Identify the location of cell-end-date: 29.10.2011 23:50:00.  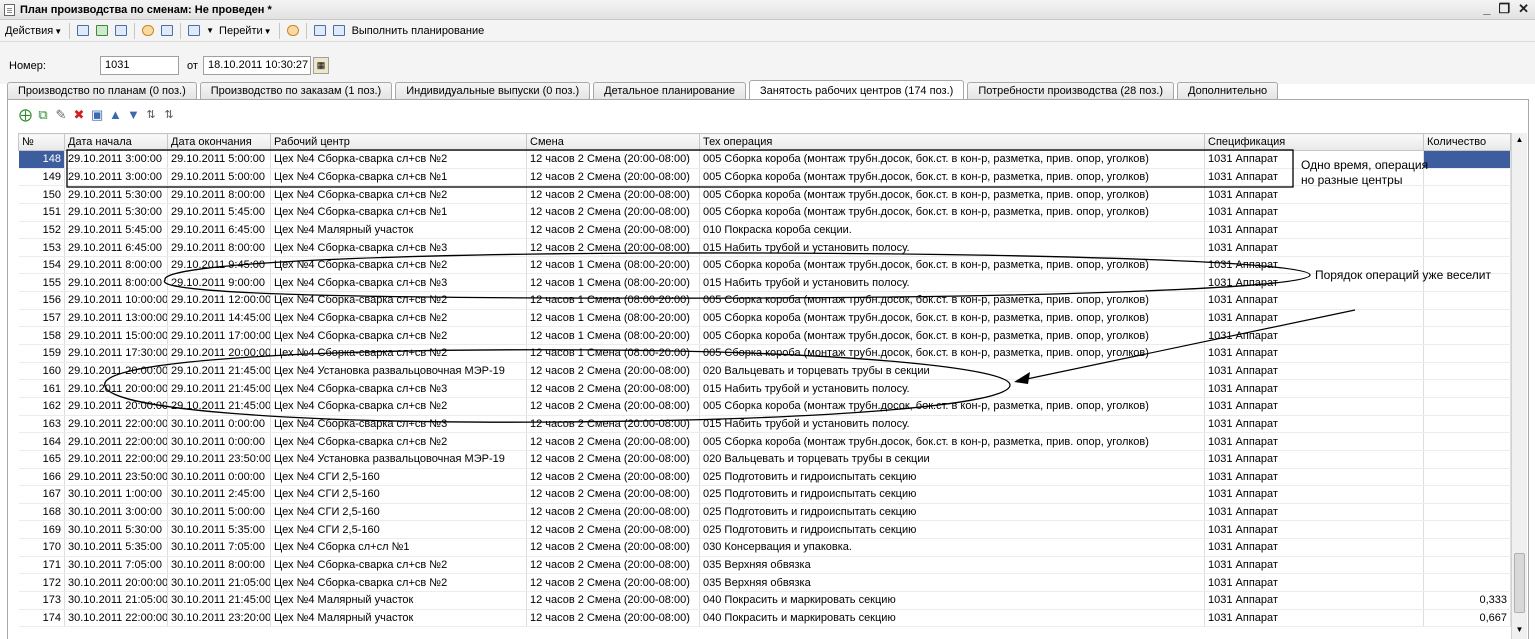
(219, 459).